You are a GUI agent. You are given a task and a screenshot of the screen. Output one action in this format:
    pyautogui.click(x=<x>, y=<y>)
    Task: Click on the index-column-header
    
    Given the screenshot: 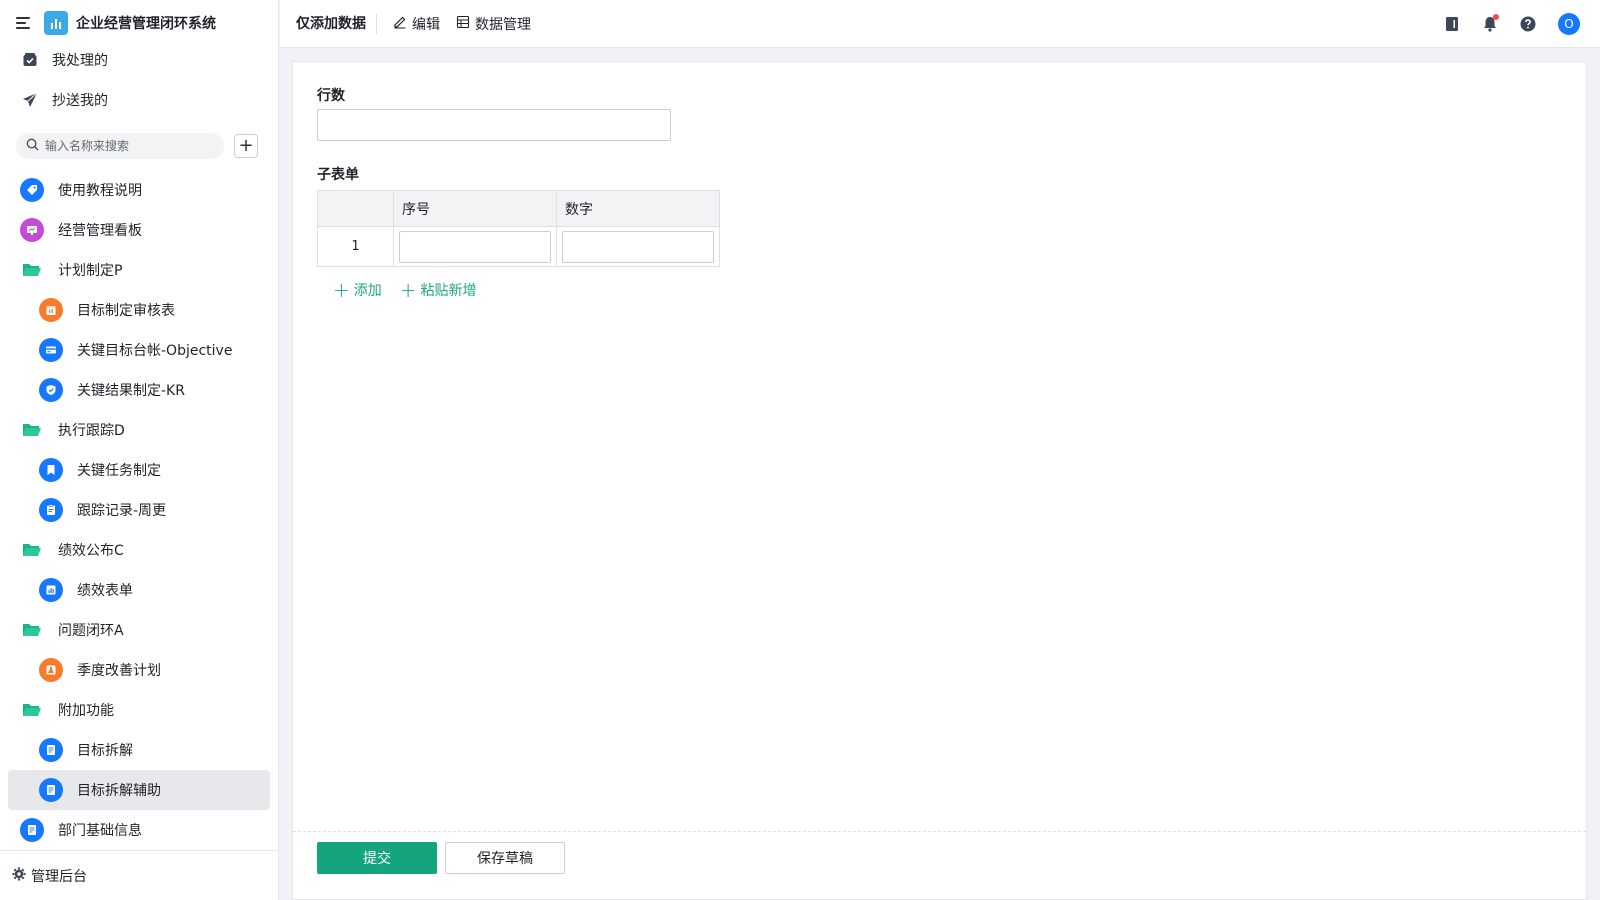 What is the action you would take?
    pyautogui.click(x=355, y=208)
    